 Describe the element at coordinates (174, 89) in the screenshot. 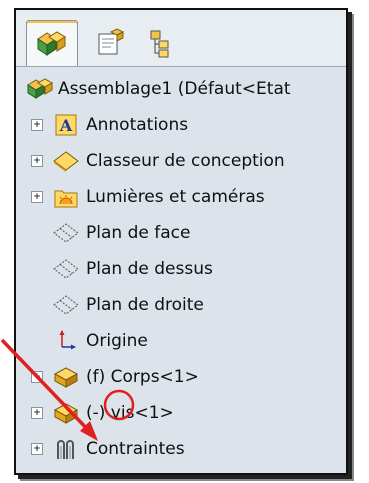

I see `tree-root-label: Assemblage1 (Défaut<Etat` at that location.